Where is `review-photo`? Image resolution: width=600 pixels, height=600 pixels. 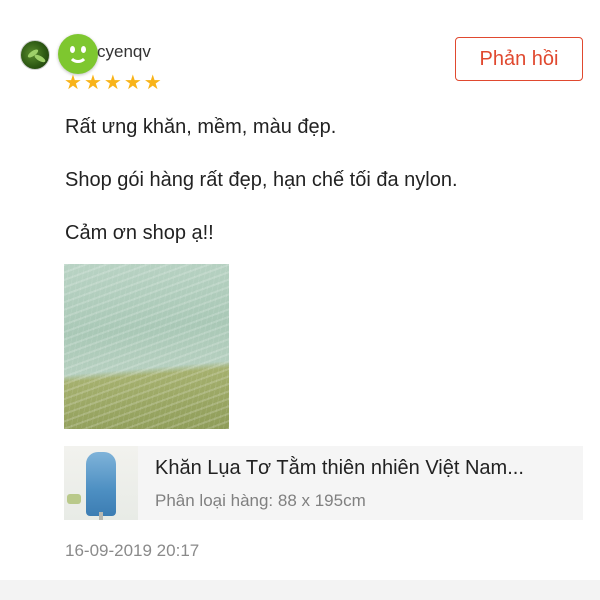
review-photo is located at coordinates (146, 346).